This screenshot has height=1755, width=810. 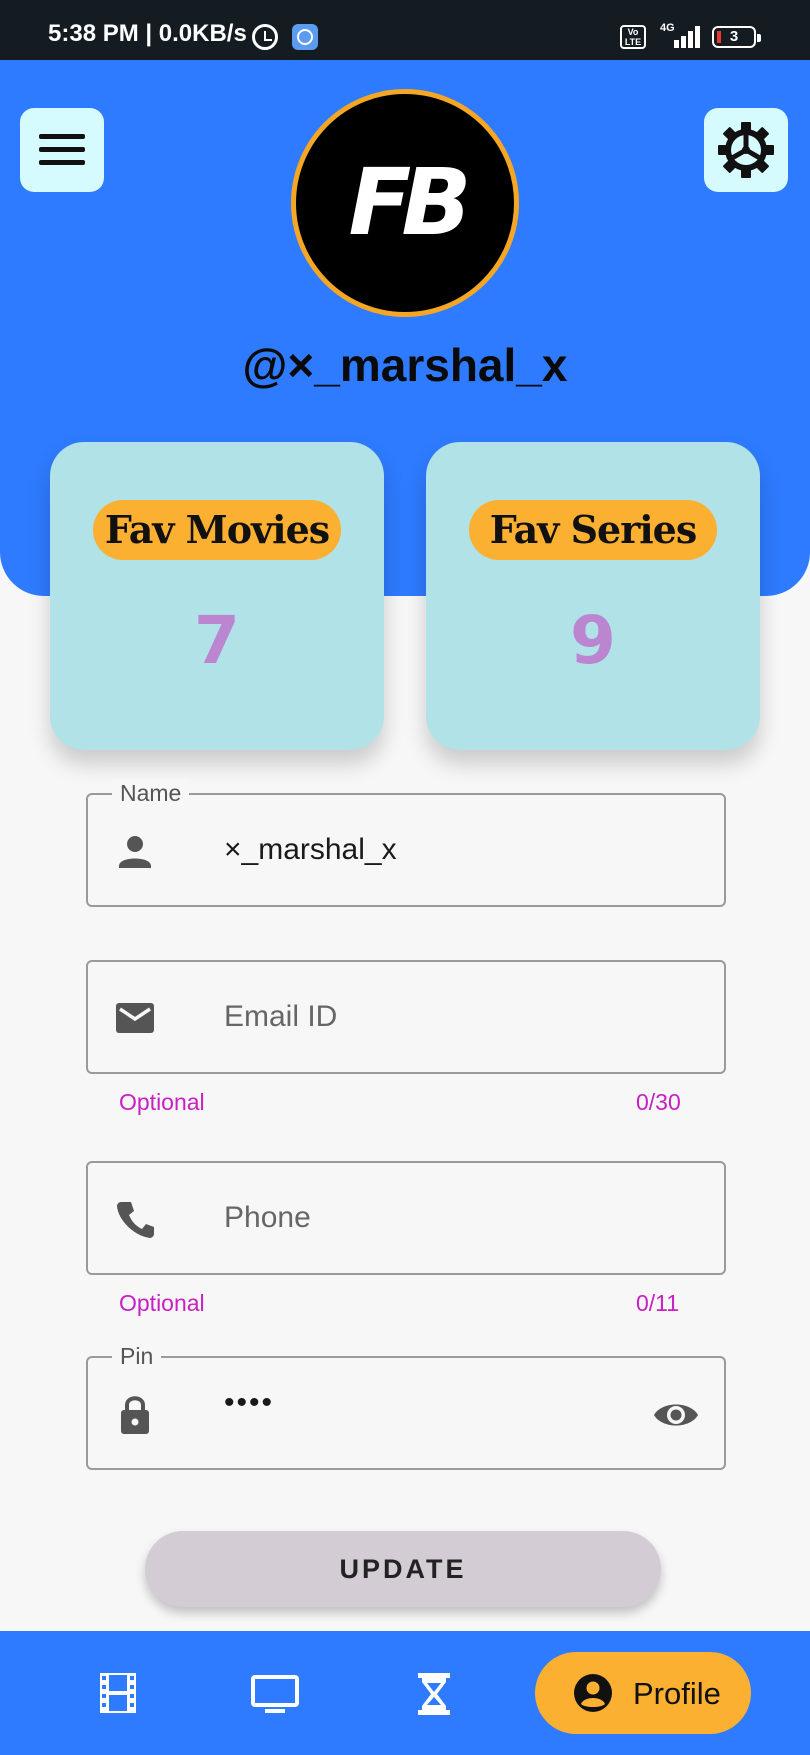 I want to click on nav-item-movies, so click(x=120, y=1693).